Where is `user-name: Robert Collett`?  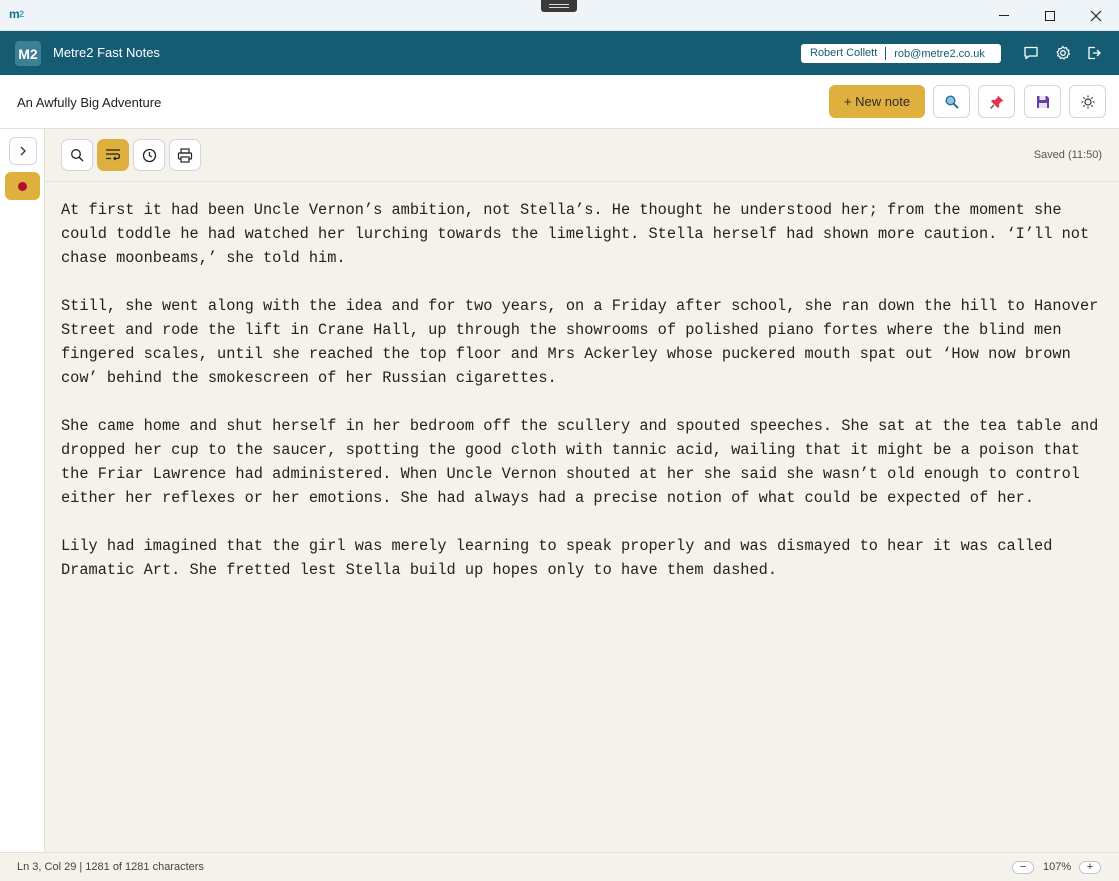
user-name: Robert Collett is located at coordinates (844, 53).